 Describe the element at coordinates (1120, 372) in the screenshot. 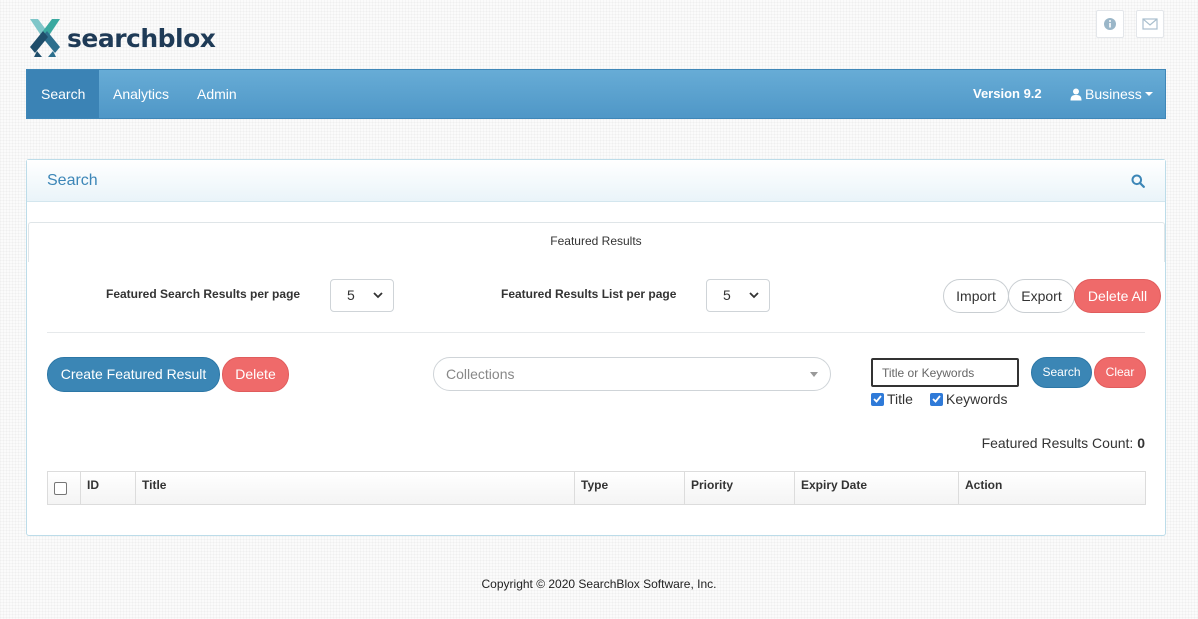

I see `clear-button: Clear` at that location.